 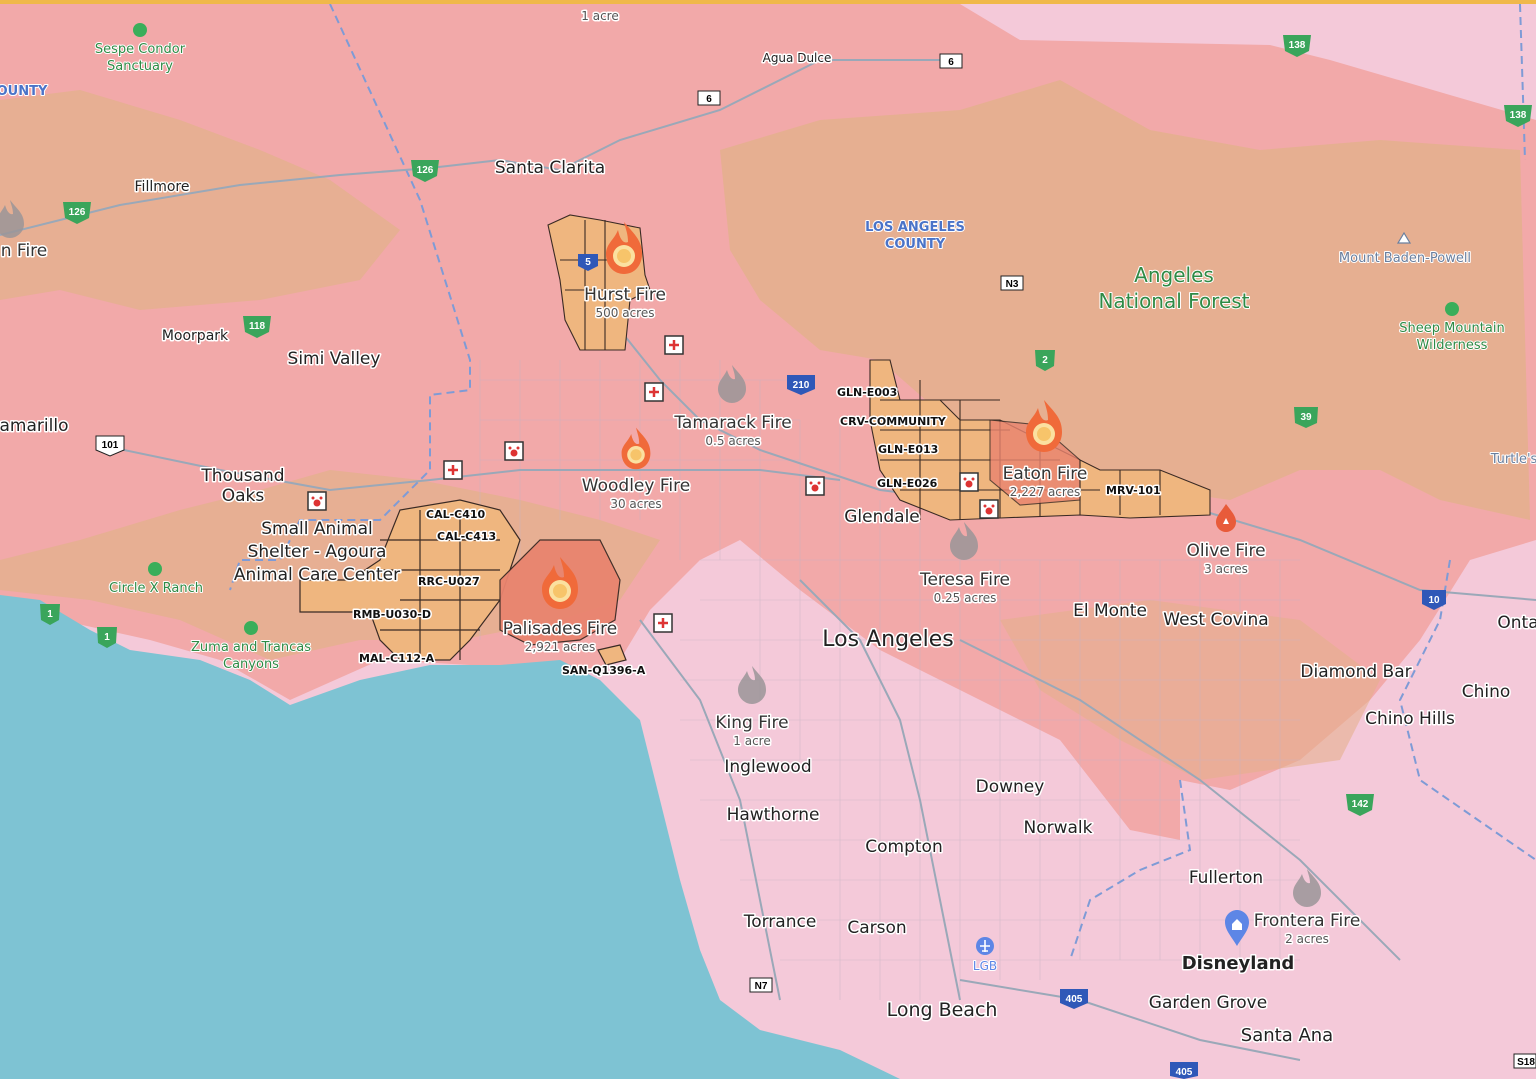 I want to click on svg-text: N3, so click(x=1012, y=284).